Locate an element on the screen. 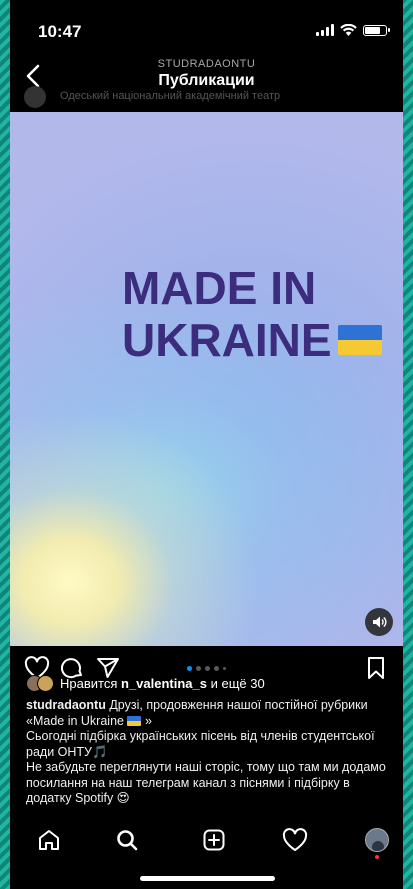 Image resolution: width=413 pixels, height=889 pixels. bottom-tab-bar is located at coordinates (206, 852).